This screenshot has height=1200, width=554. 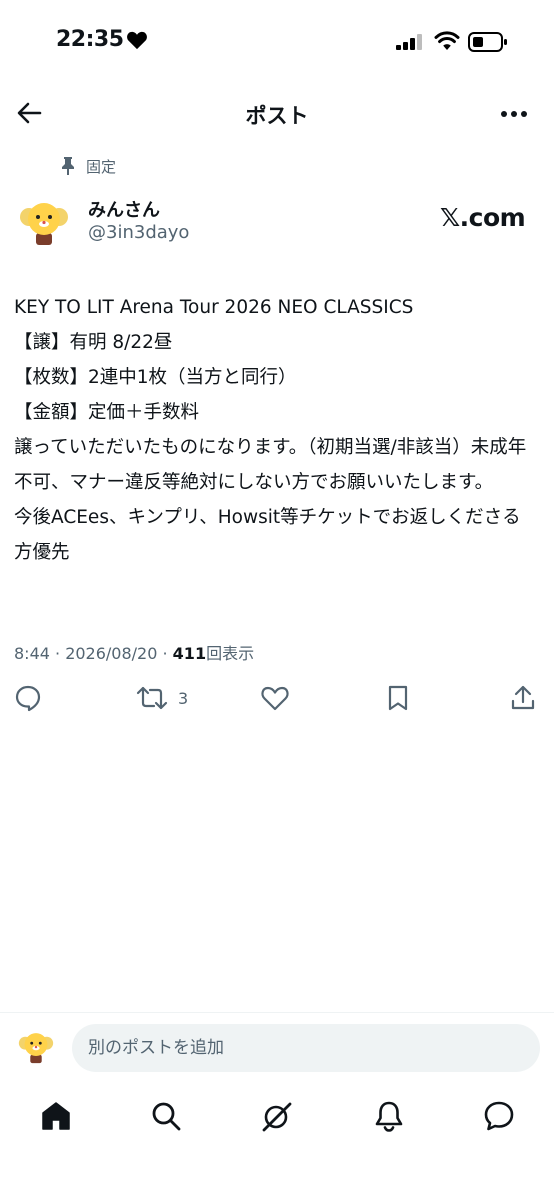 What do you see at coordinates (409, 42) in the screenshot?
I see `signal-icon` at bounding box center [409, 42].